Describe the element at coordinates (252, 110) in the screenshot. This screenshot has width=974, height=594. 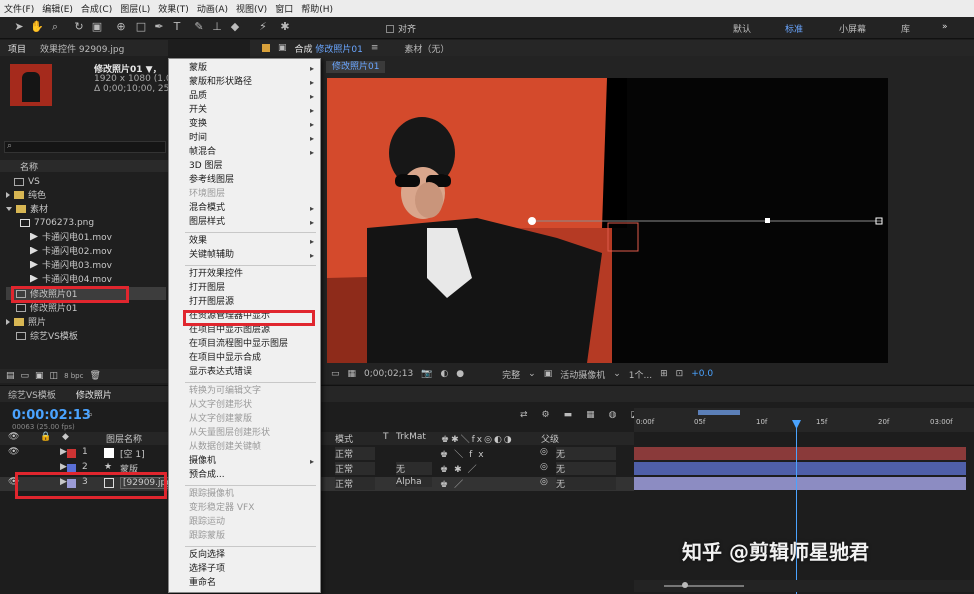
I see `menu-item: 开关 ▸` at that location.